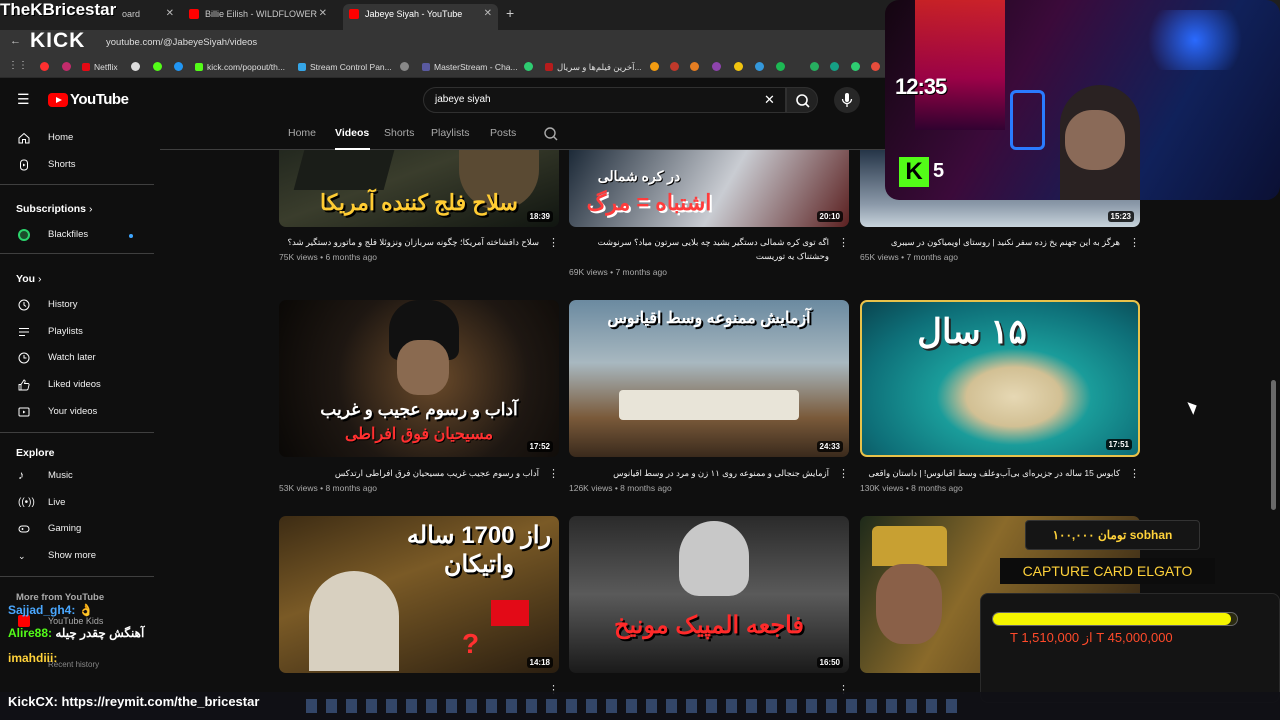  What do you see at coordinates (18, 65) in the screenshot?
I see `apps-grid-icon: ⋮⋮` at bounding box center [18, 65].